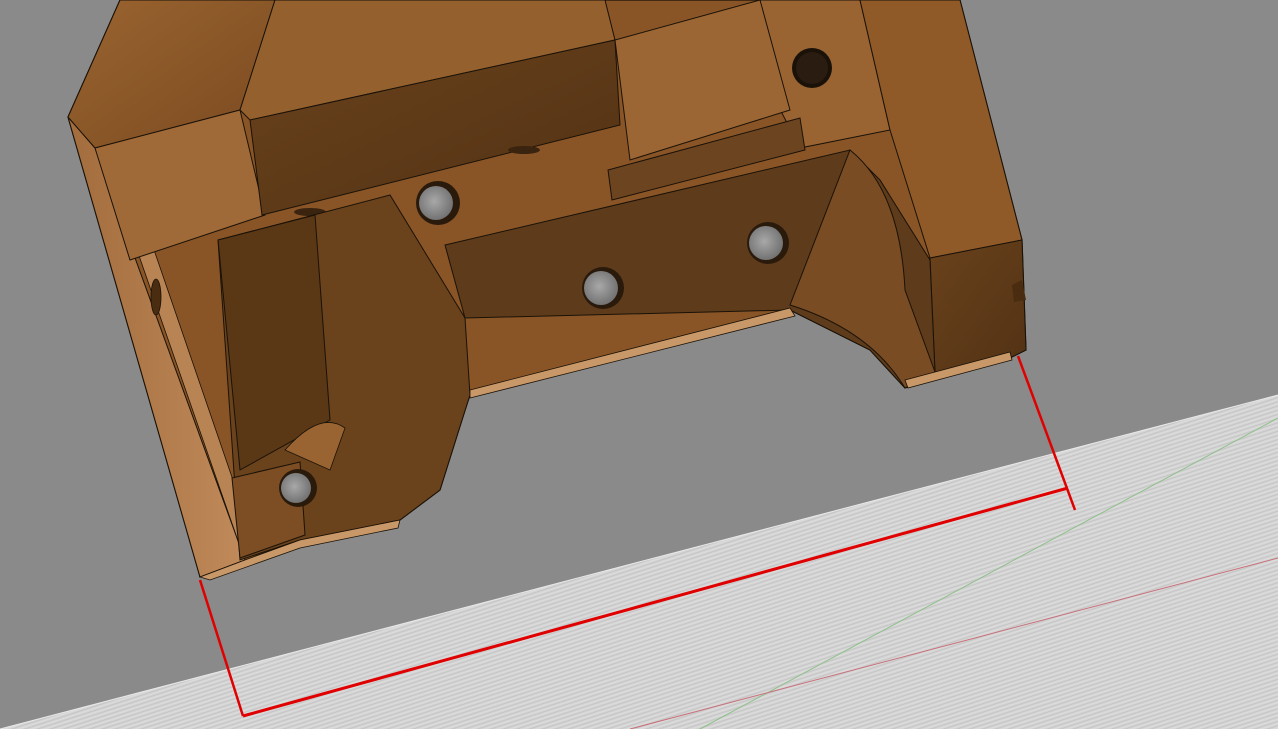 The image size is (1278, 729). I want to click on right-end-face, so click(978, 306).